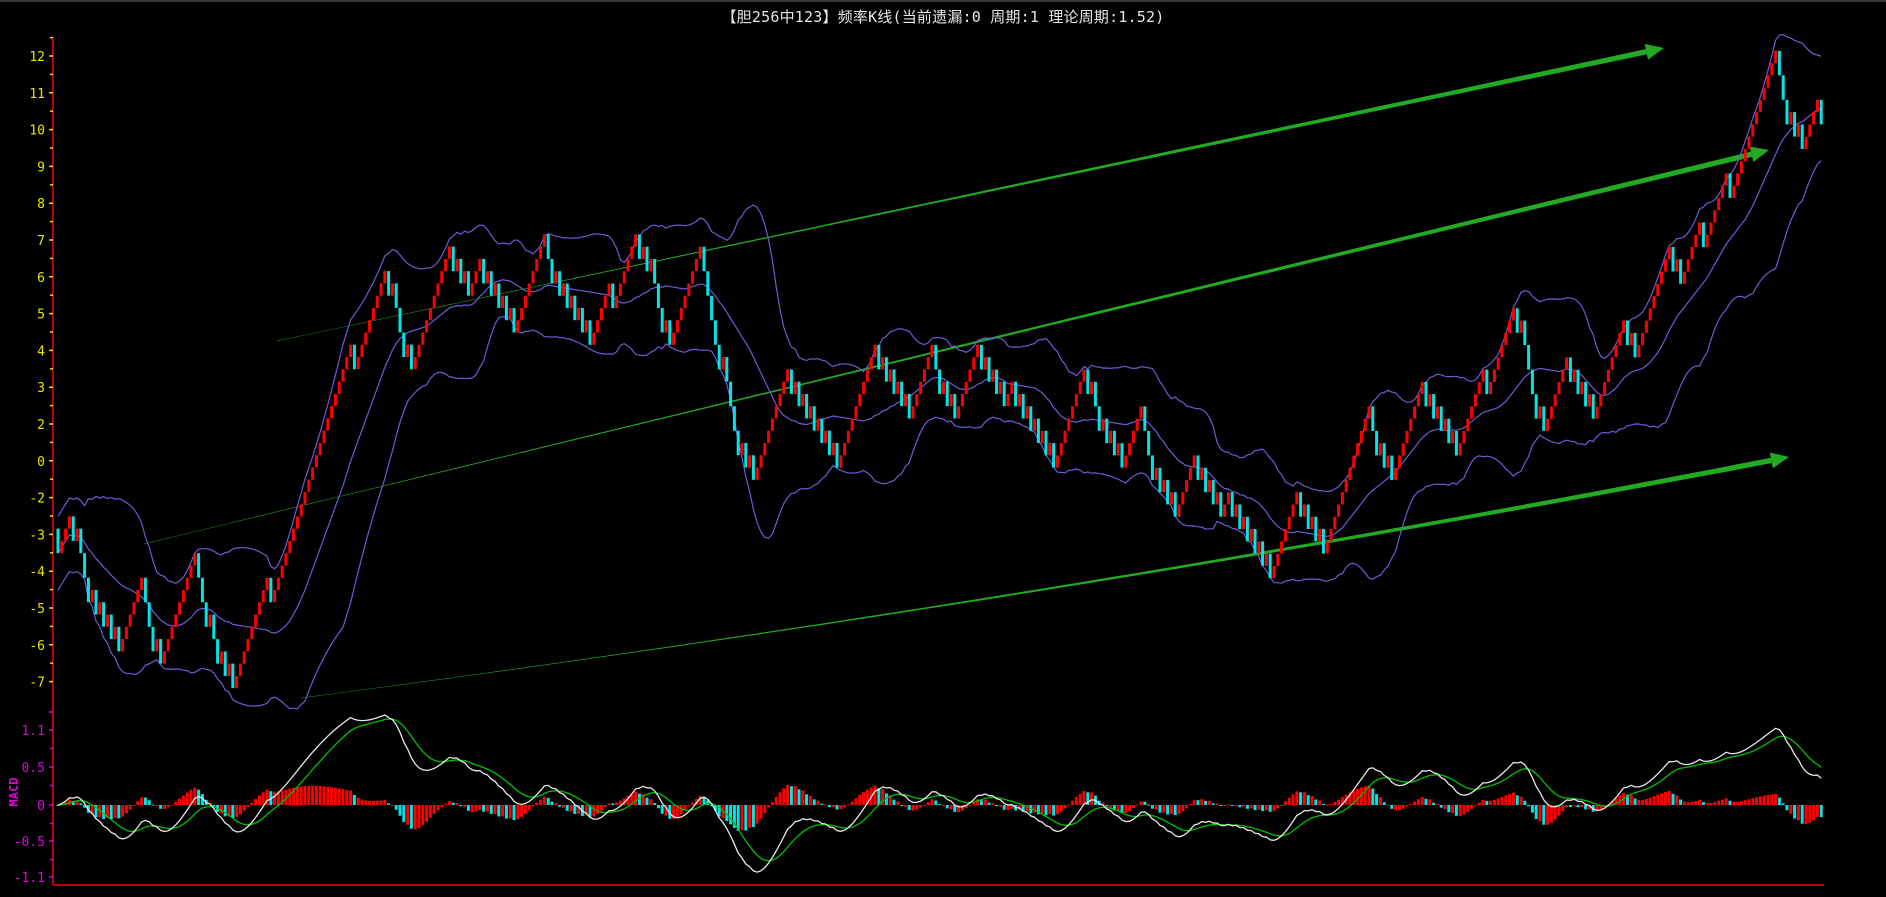 The width and height of the screenshot is (1886, 897). What do you see at coordinates (37, 535) in the screenshot?
I see `y-tick-label: -3` at bounding box center [37, 535].